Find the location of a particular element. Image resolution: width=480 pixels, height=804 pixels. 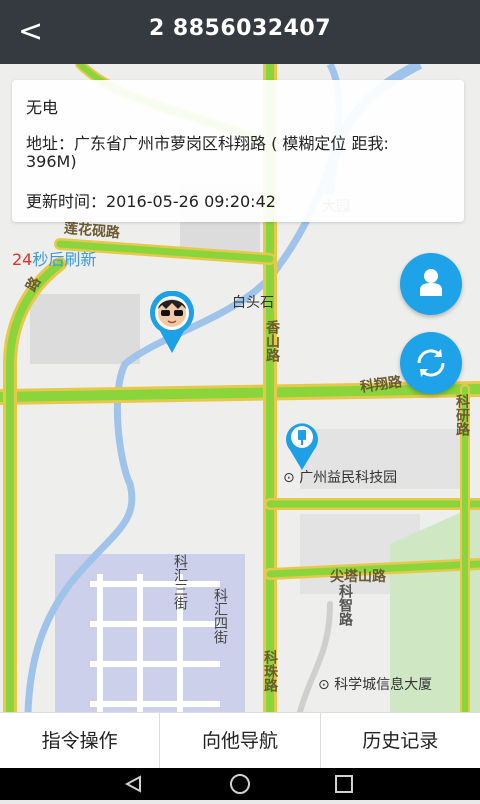

device-location-marker is located at coordinates (172, 322).